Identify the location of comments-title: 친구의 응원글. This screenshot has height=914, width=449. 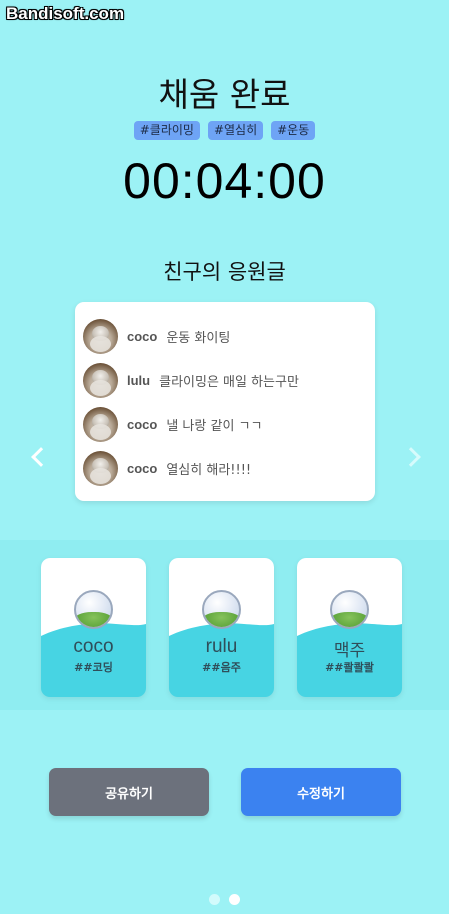
(224, 272).